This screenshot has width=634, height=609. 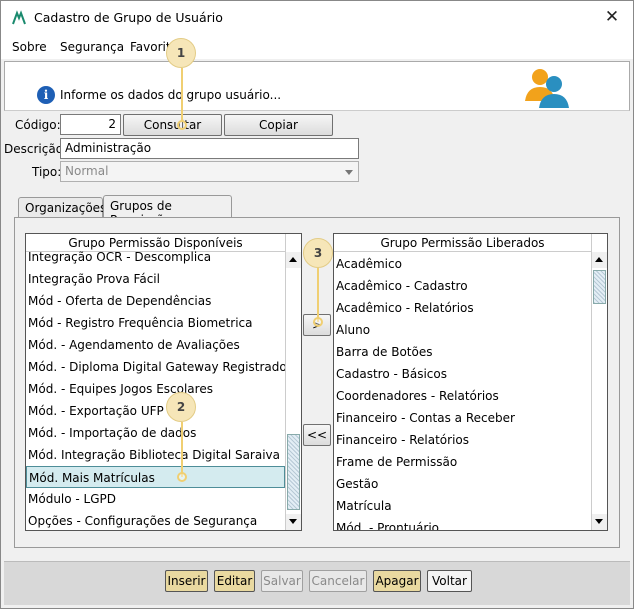 I want to click on marker-2: 2, so click(x=181, y=407).